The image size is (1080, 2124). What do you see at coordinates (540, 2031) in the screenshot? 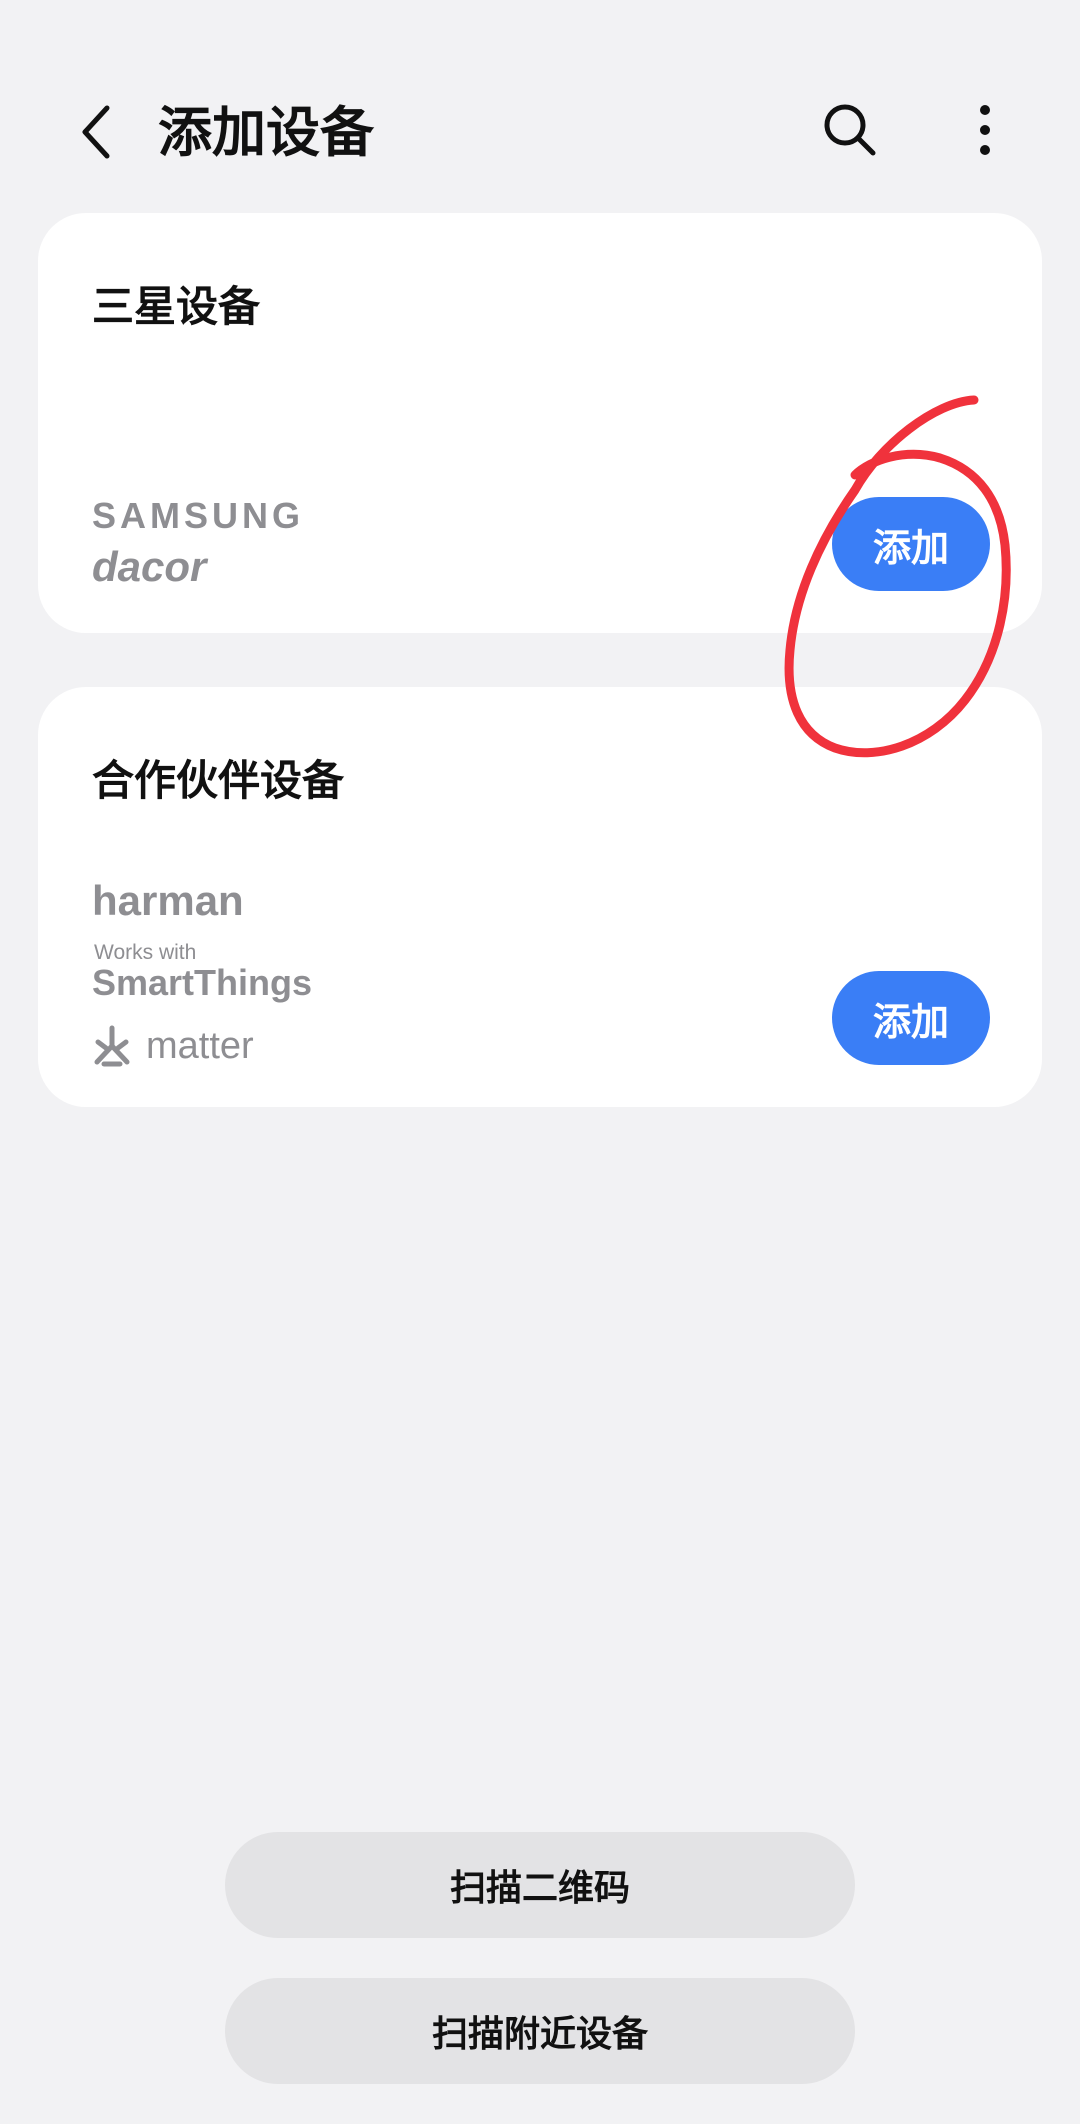
I see `scan-nearby-devices-button: 扫描附近设备` at bounding box center [540, 2031].